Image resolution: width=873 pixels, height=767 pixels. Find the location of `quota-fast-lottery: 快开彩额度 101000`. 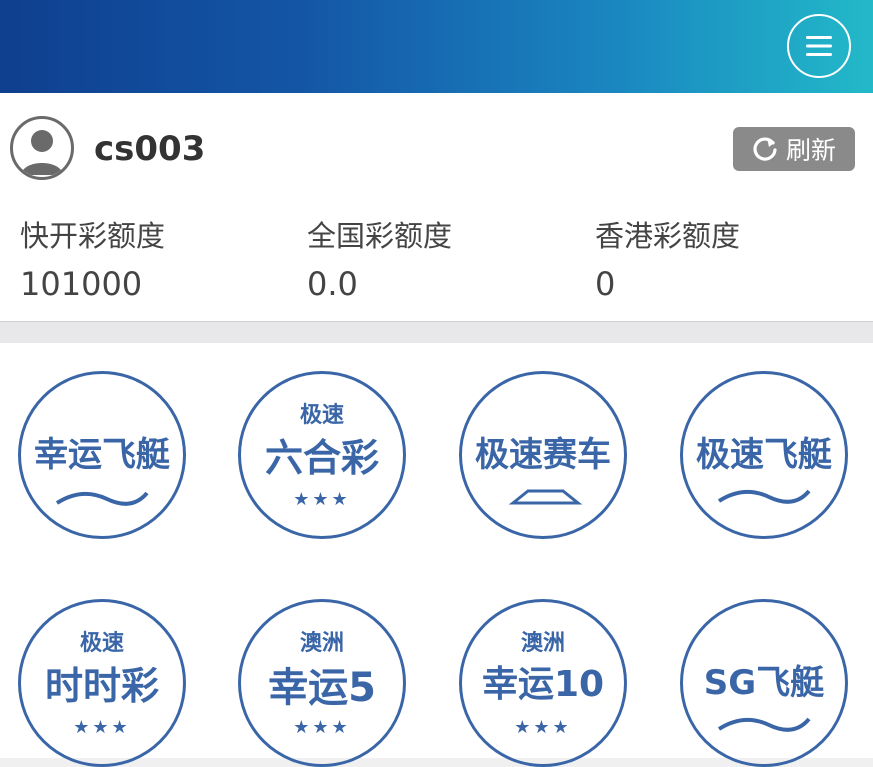

quota-fast-lottery: 快开彩额度 101000 is located at coordinates (160, 258).